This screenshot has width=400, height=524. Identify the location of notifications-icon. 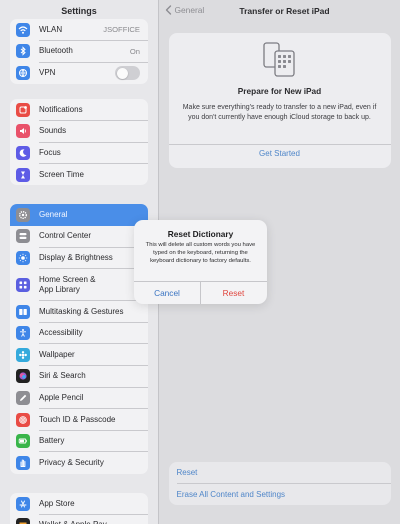
(23, 109).